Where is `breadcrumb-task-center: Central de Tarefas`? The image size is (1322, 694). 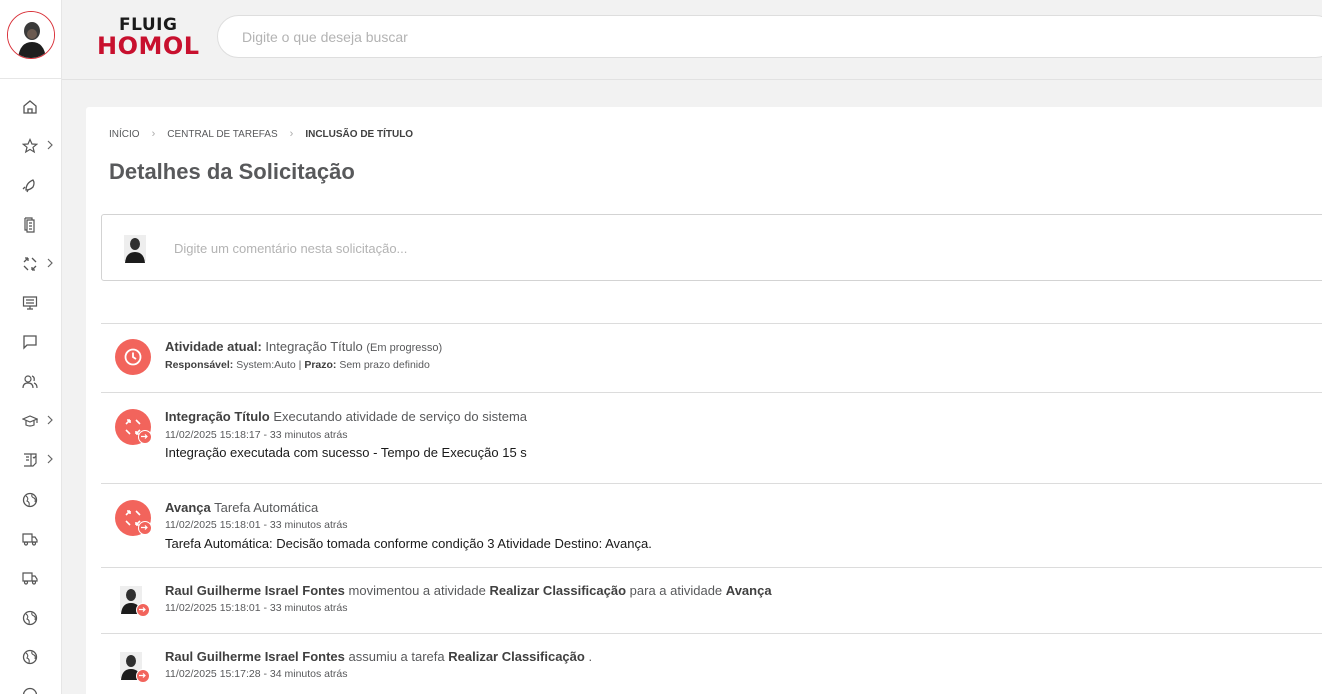
breadcrumb-task-center: Central de Tarefas is located at coordinates (222, 134).